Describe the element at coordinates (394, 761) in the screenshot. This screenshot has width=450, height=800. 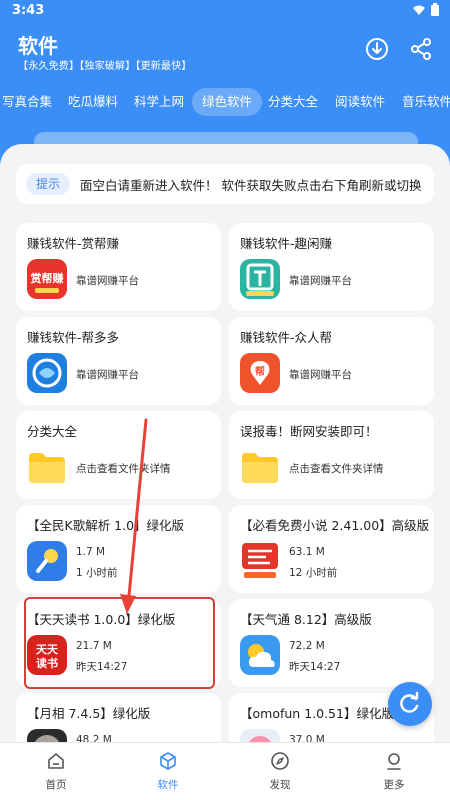
I see `user-icon` at that location.